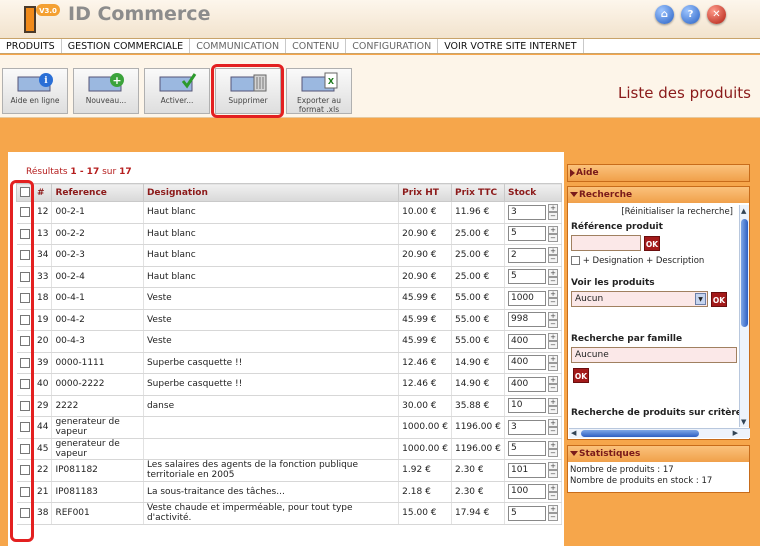  I want to click on famille-select: Aucune, so click(654, 355).